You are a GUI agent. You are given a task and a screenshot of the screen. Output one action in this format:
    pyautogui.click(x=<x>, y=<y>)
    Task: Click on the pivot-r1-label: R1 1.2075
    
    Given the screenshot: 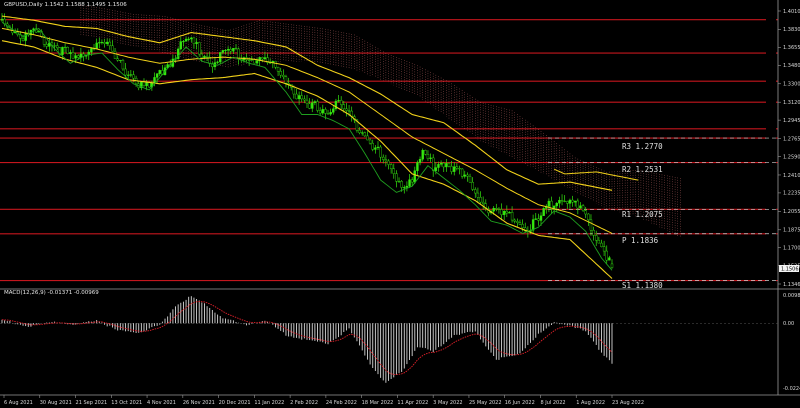 What is the action you would take?
    pyautogui.click(x=642, y=214)
    